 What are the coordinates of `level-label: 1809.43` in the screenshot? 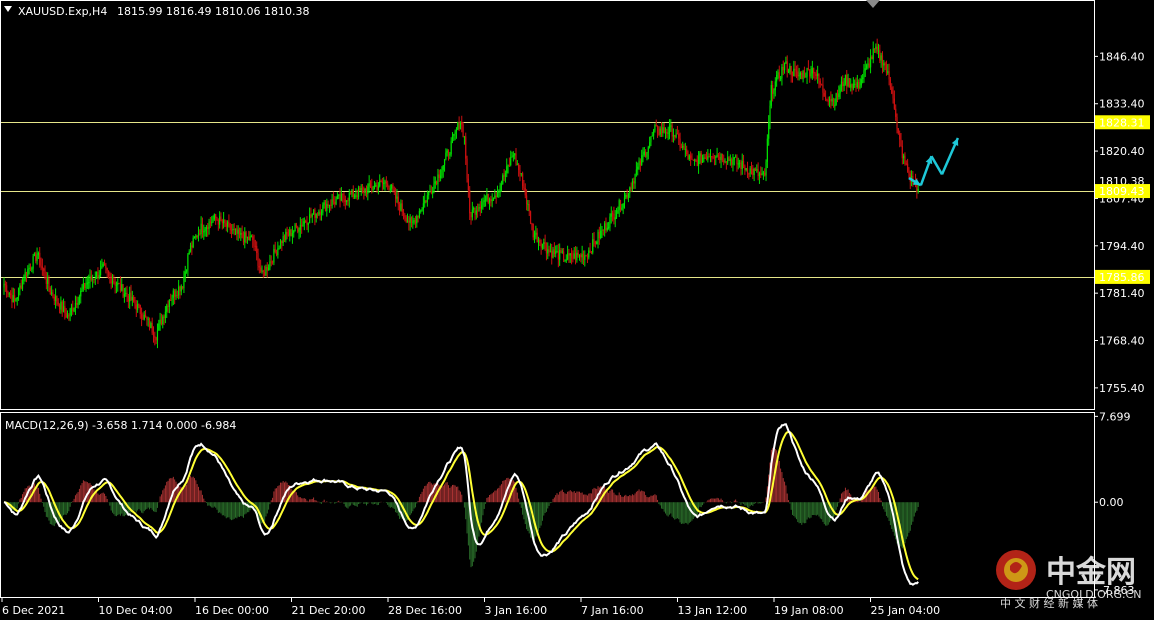 It's located at (1122, 191).